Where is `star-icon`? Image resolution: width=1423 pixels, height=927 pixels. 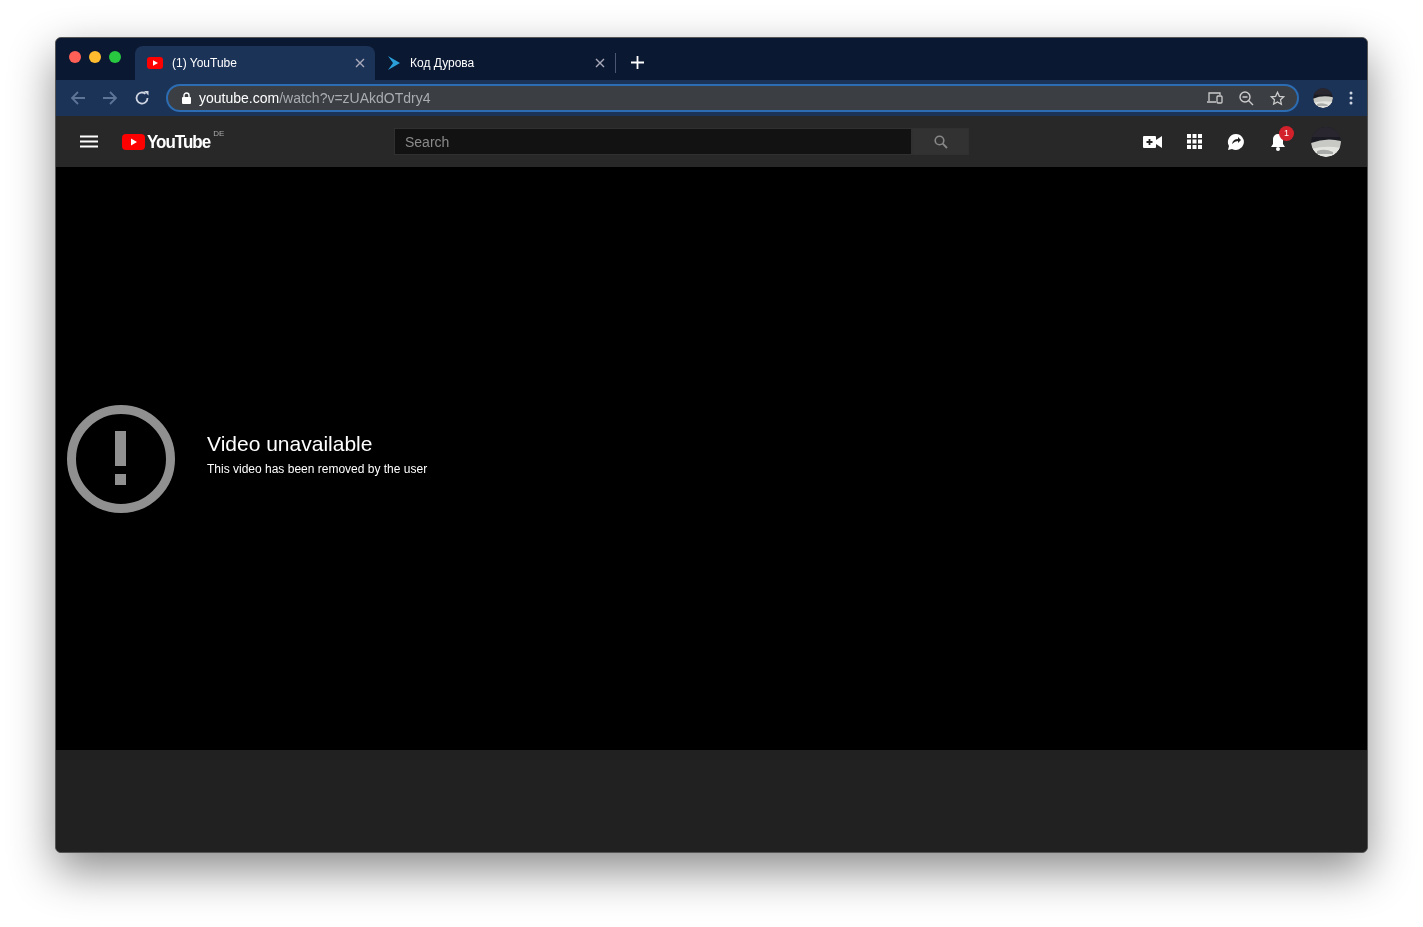 star-icon is located at coordinates (1277, 98).